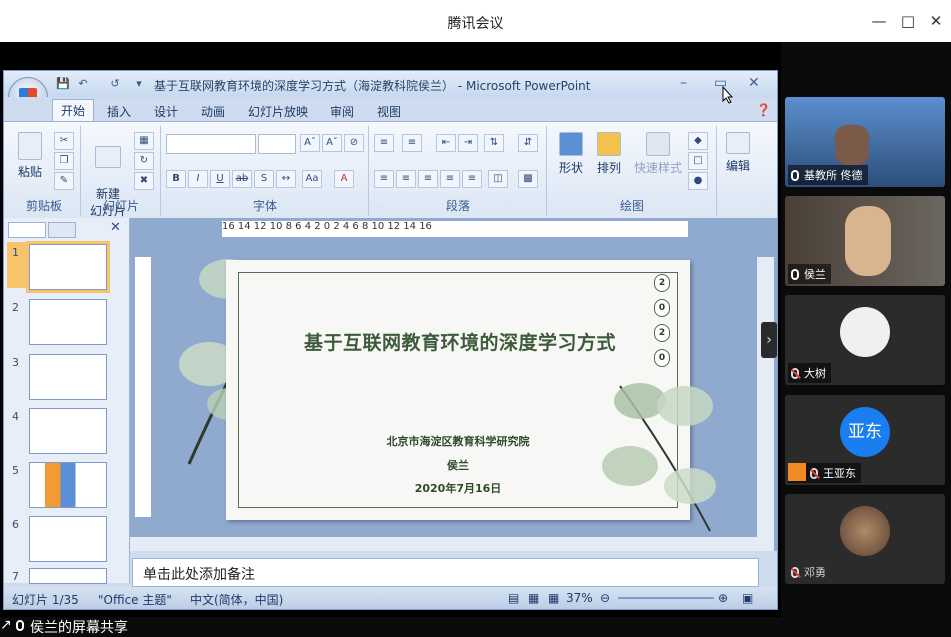  Describe the element at coordinates (468, 143) in the screenshot. I see `increase-indent-icon: ⇥` at that location.